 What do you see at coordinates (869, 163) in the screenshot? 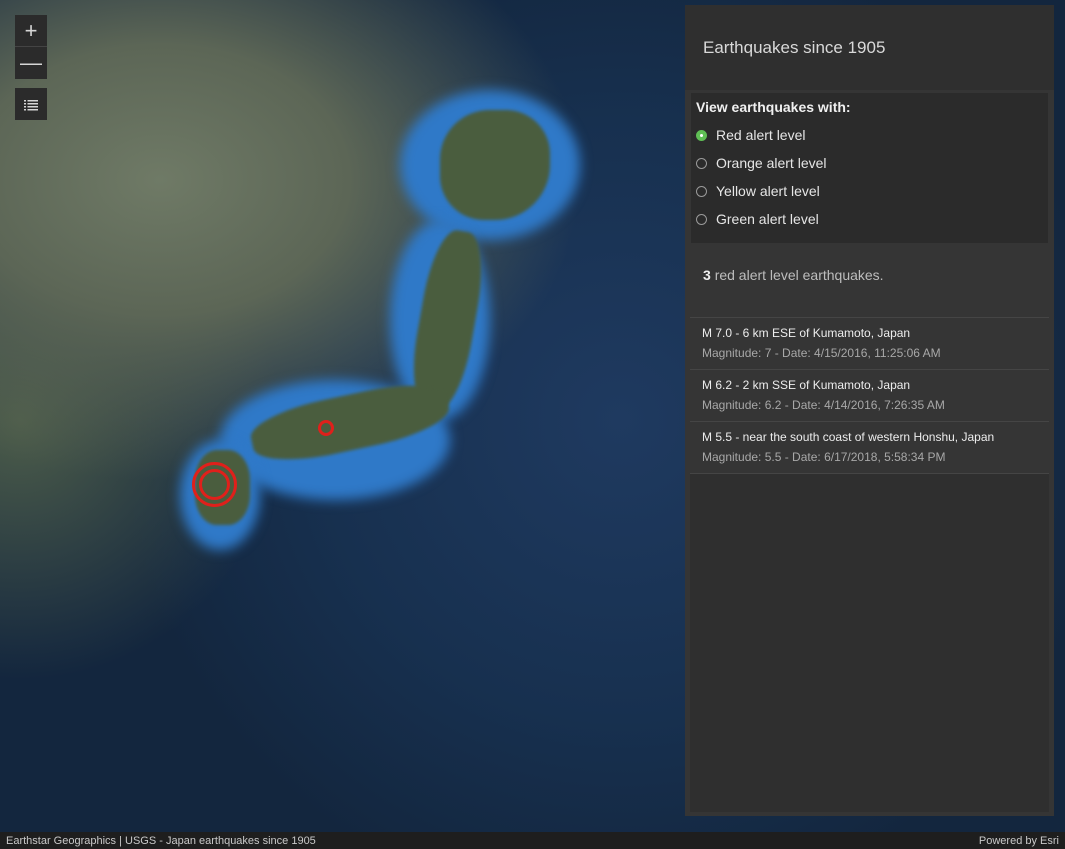
I see `filter-option-orange: Orange alert level` at bounding box center [869, 163].